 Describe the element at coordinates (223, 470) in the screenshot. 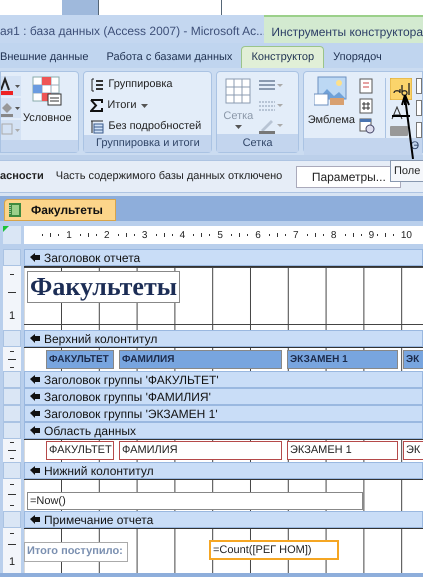

I see `section-header: Нижний колонтитул` at that location.